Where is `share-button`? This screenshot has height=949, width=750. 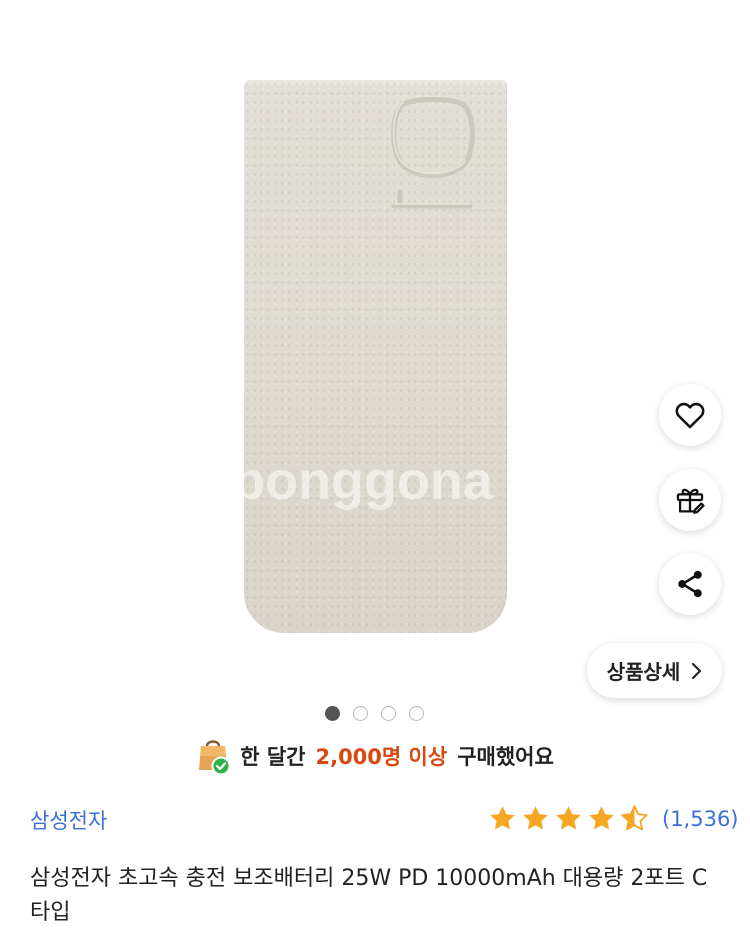 share-button is located at coordinates (690, 584).